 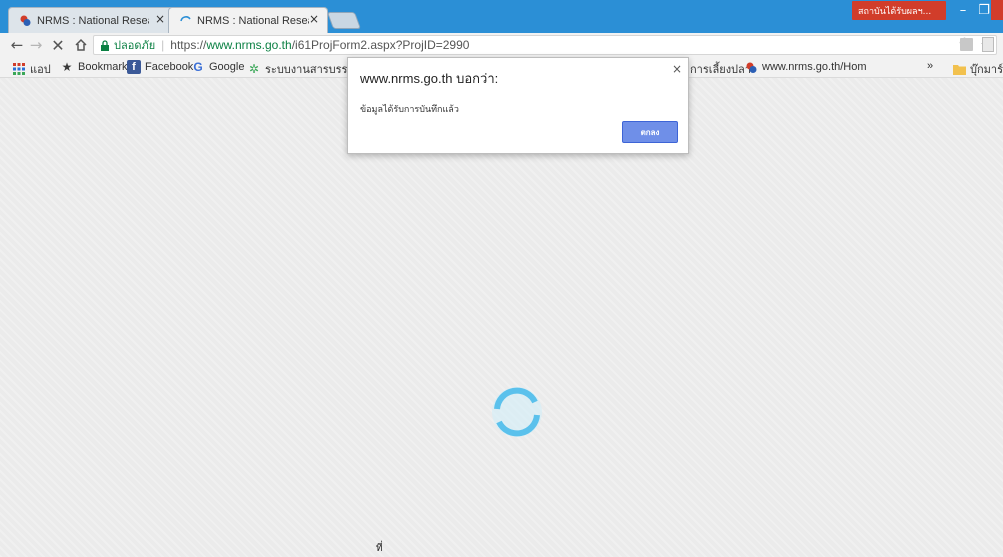 What do you see at coordinates (198, 67) in the screenshot?
I see `google-icon: G` at bounding box center [198, 67].